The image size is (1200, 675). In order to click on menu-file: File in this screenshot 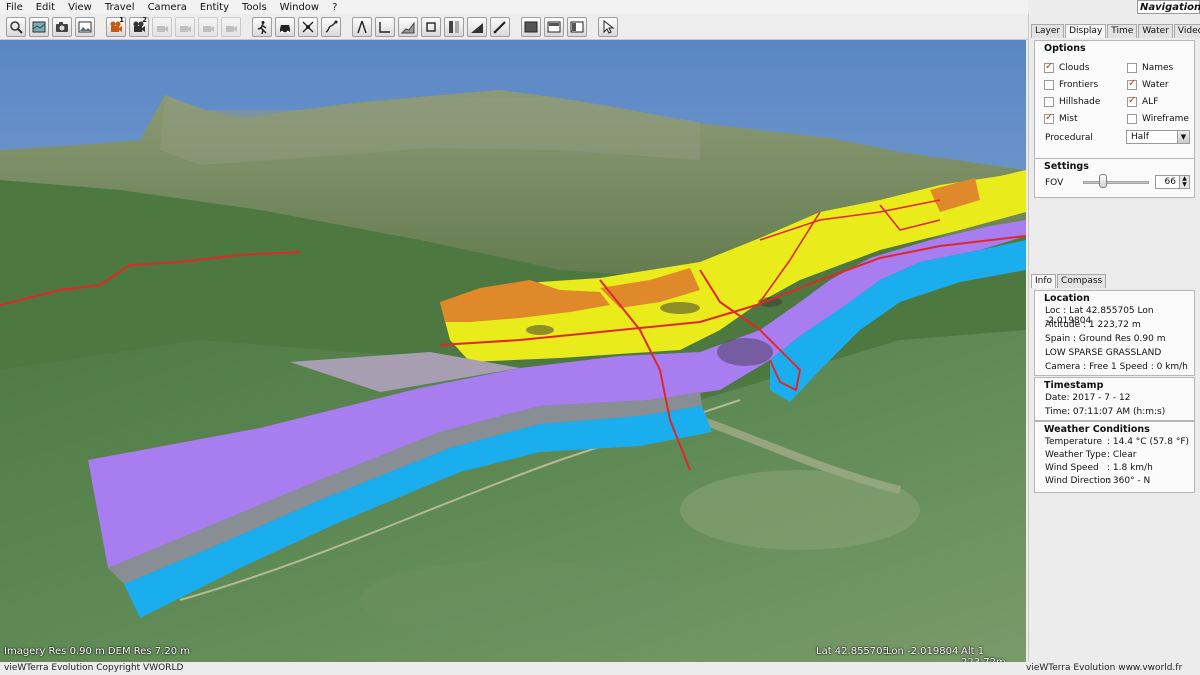, I will do `click(15, 7)`.